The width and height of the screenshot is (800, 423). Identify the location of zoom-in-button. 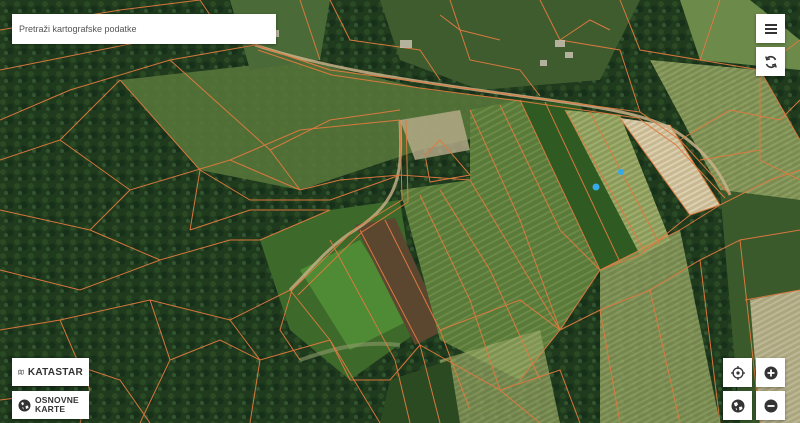
(770, 372).